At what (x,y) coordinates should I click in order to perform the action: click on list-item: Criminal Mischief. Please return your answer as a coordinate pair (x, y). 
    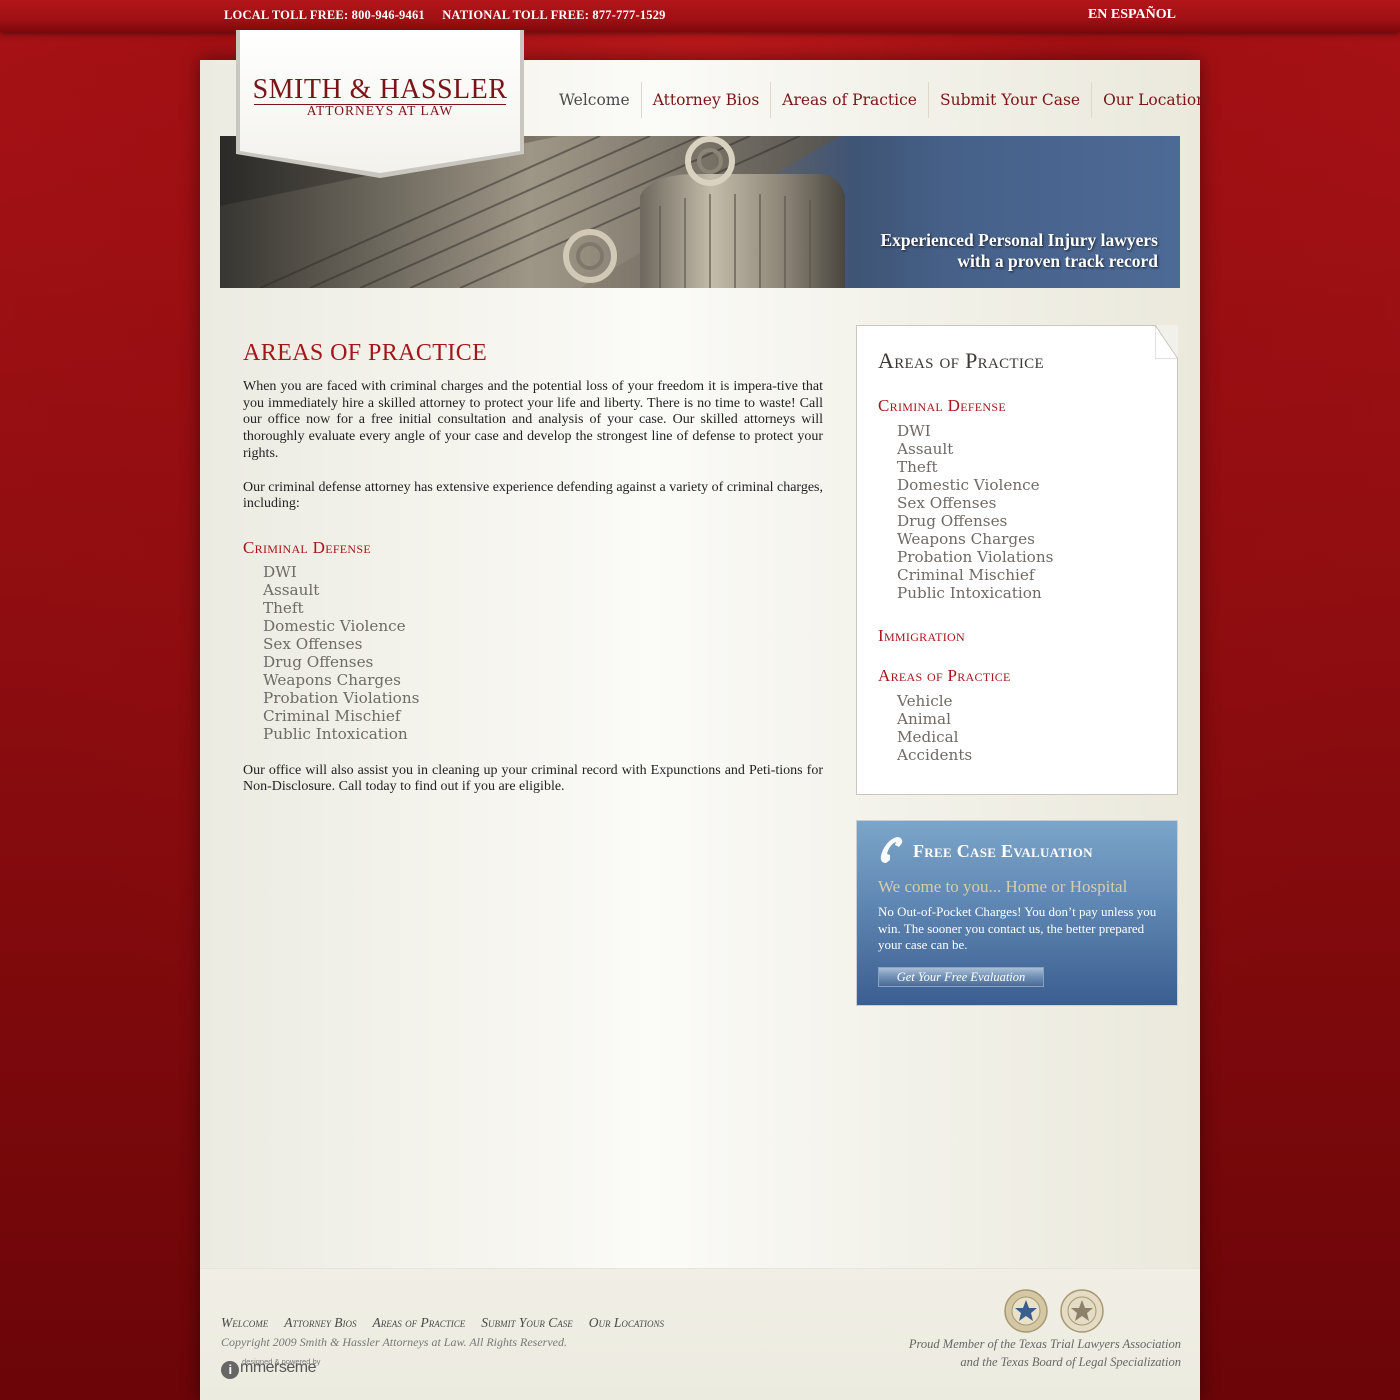
    Looking at the image, I should click on (332, 715).